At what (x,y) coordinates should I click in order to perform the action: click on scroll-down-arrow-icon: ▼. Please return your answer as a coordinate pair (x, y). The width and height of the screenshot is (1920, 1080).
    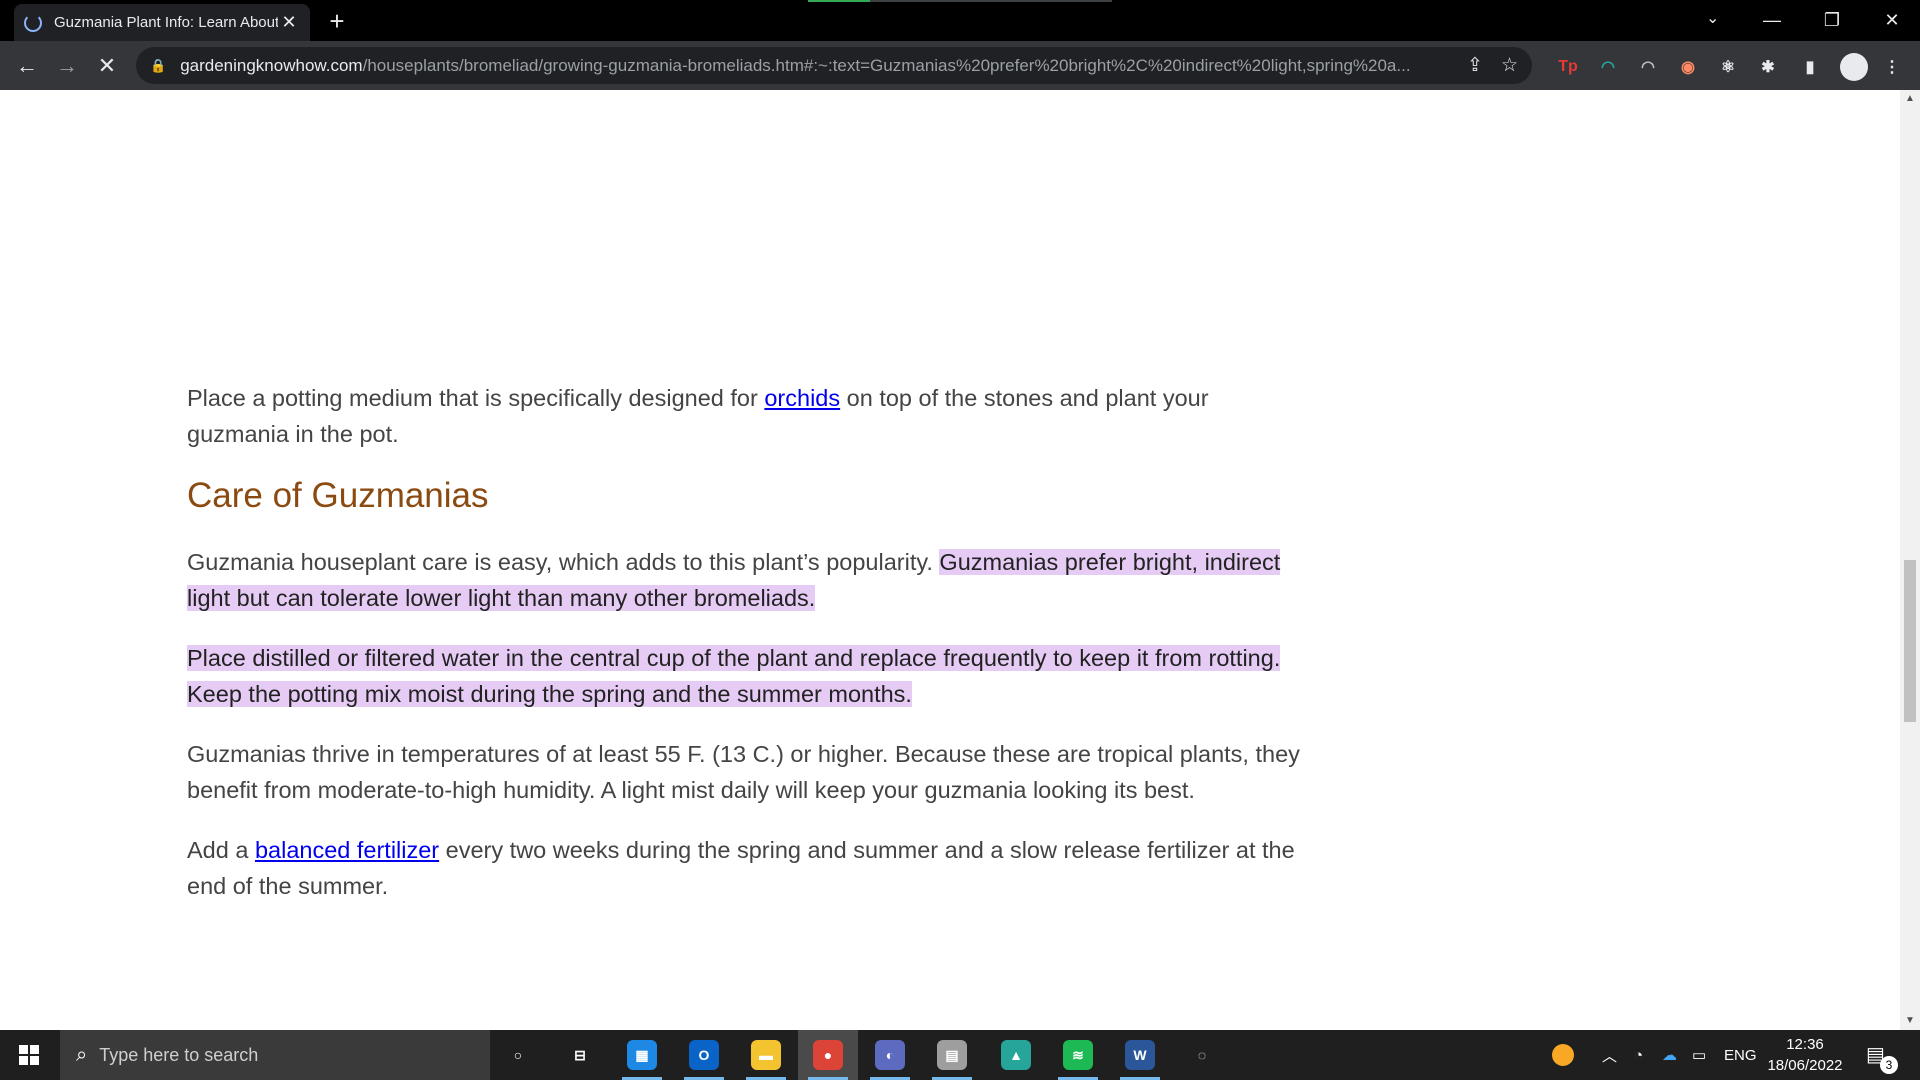
    Looking at the image, I should click on (1910, 1021).